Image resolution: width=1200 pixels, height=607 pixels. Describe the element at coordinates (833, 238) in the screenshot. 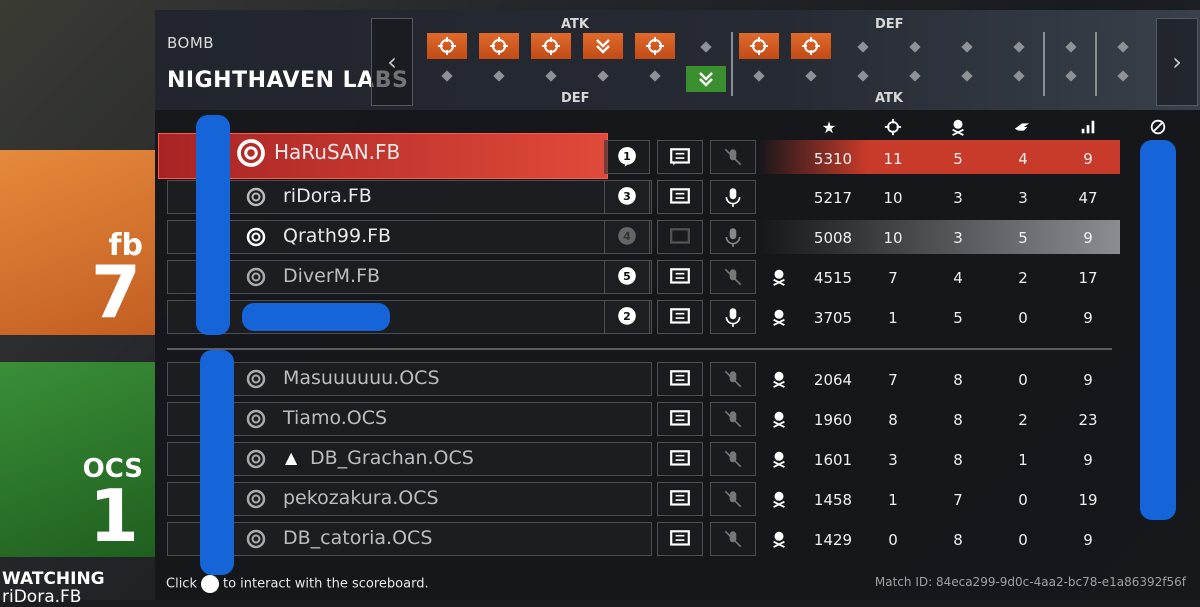

I see `player-score: 5008` at that location.